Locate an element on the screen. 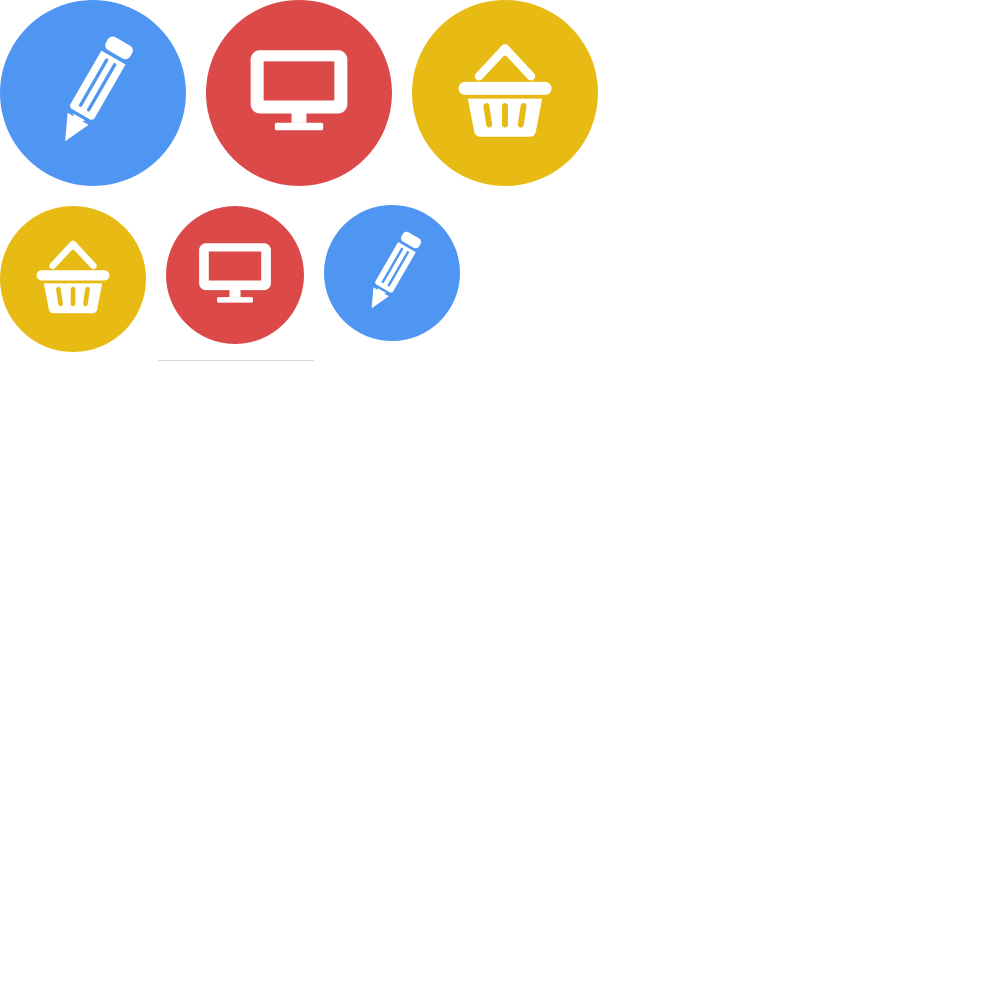  monitor-button is located at coordinates (299, 93).